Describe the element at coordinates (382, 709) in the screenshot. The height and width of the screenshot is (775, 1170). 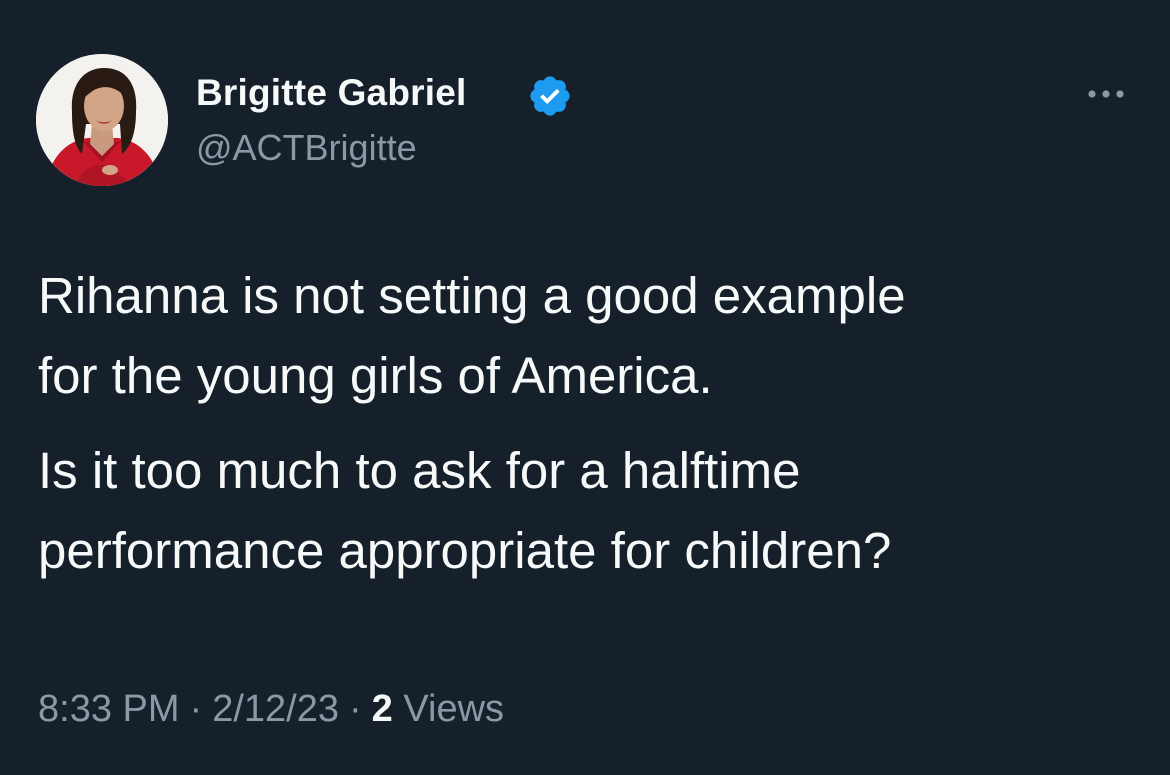
I see `views-count: 2` at that location.